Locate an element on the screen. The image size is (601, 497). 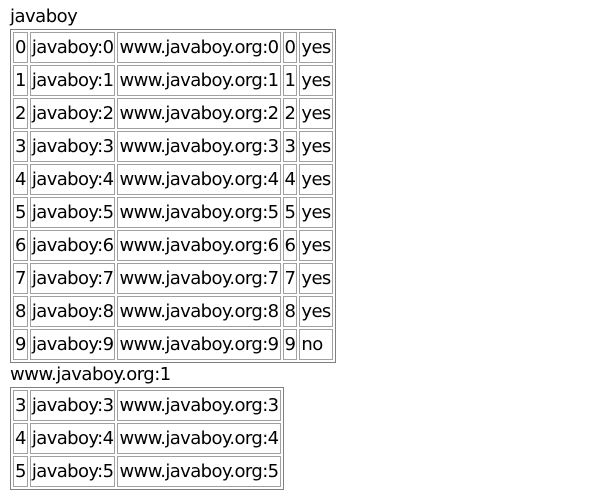
index-cell: 9 is located at coordinates (20, 344).